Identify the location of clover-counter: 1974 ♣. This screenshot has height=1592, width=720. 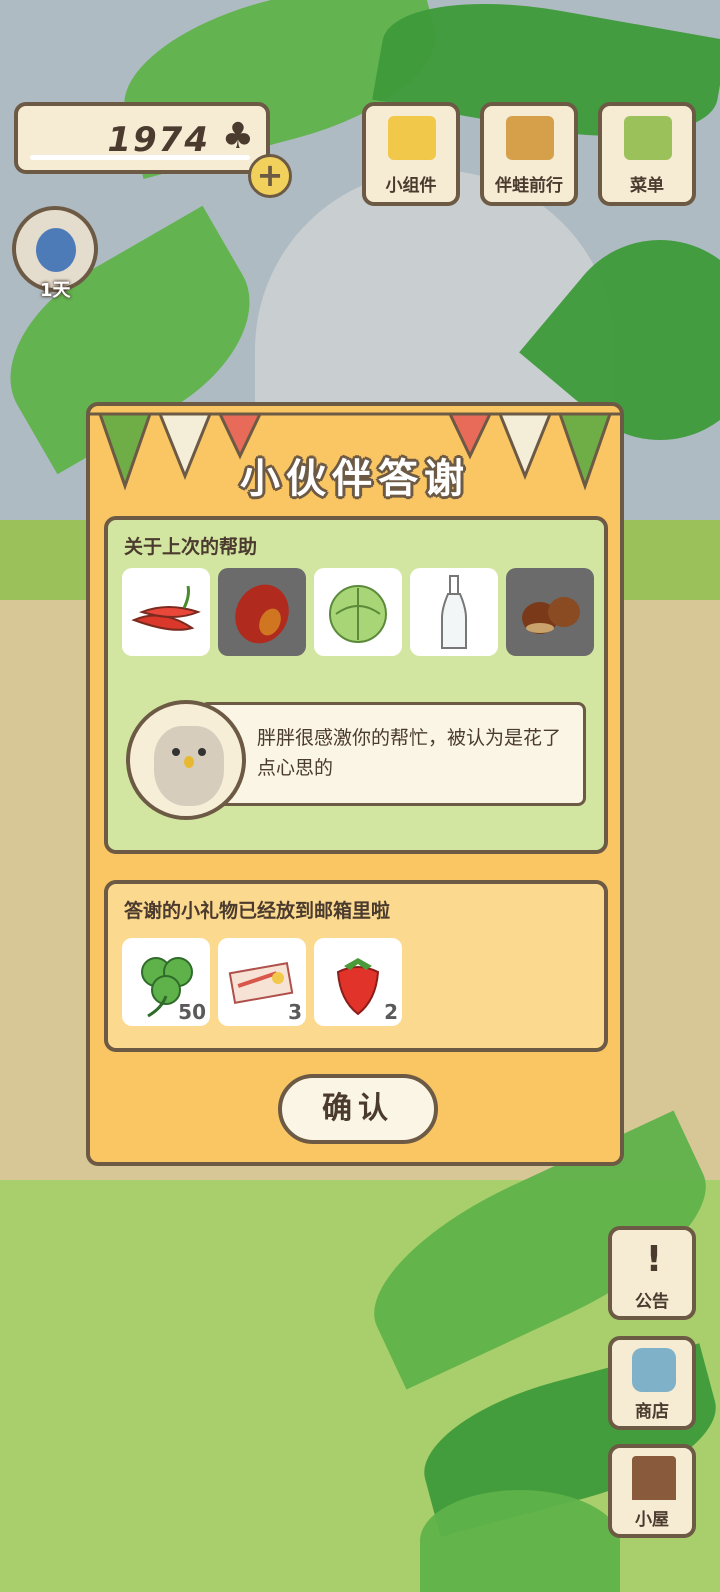
(142, 138).